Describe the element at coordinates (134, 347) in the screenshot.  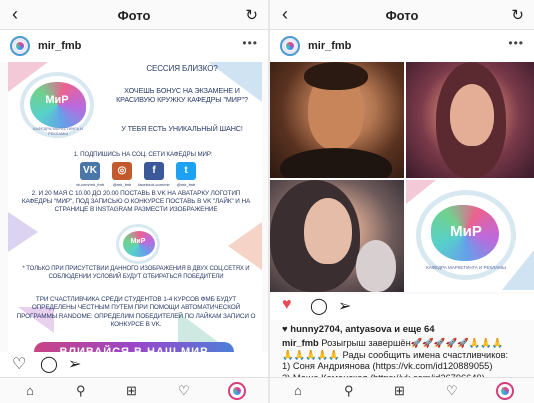
I see `poster-banner: ВЛИВАЙСЯ В НАШ МИР` at that location.